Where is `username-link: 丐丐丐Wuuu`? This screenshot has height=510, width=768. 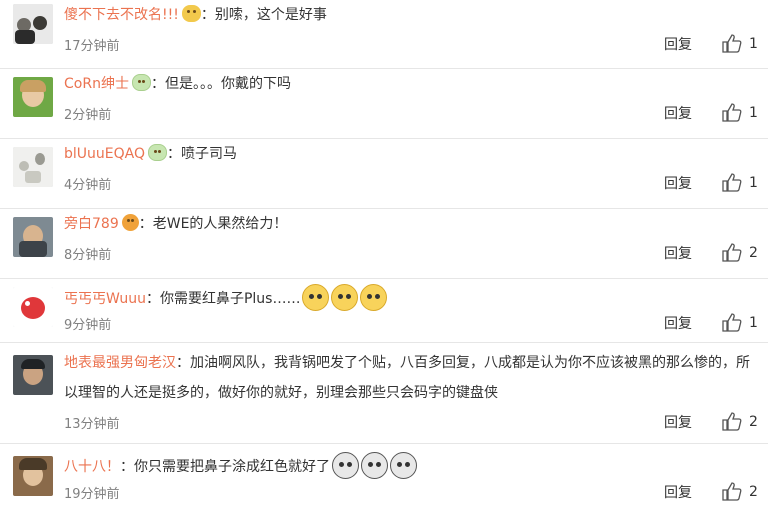
username-link: 丐丐丐Wuuu is located at coordinates (105, 299).